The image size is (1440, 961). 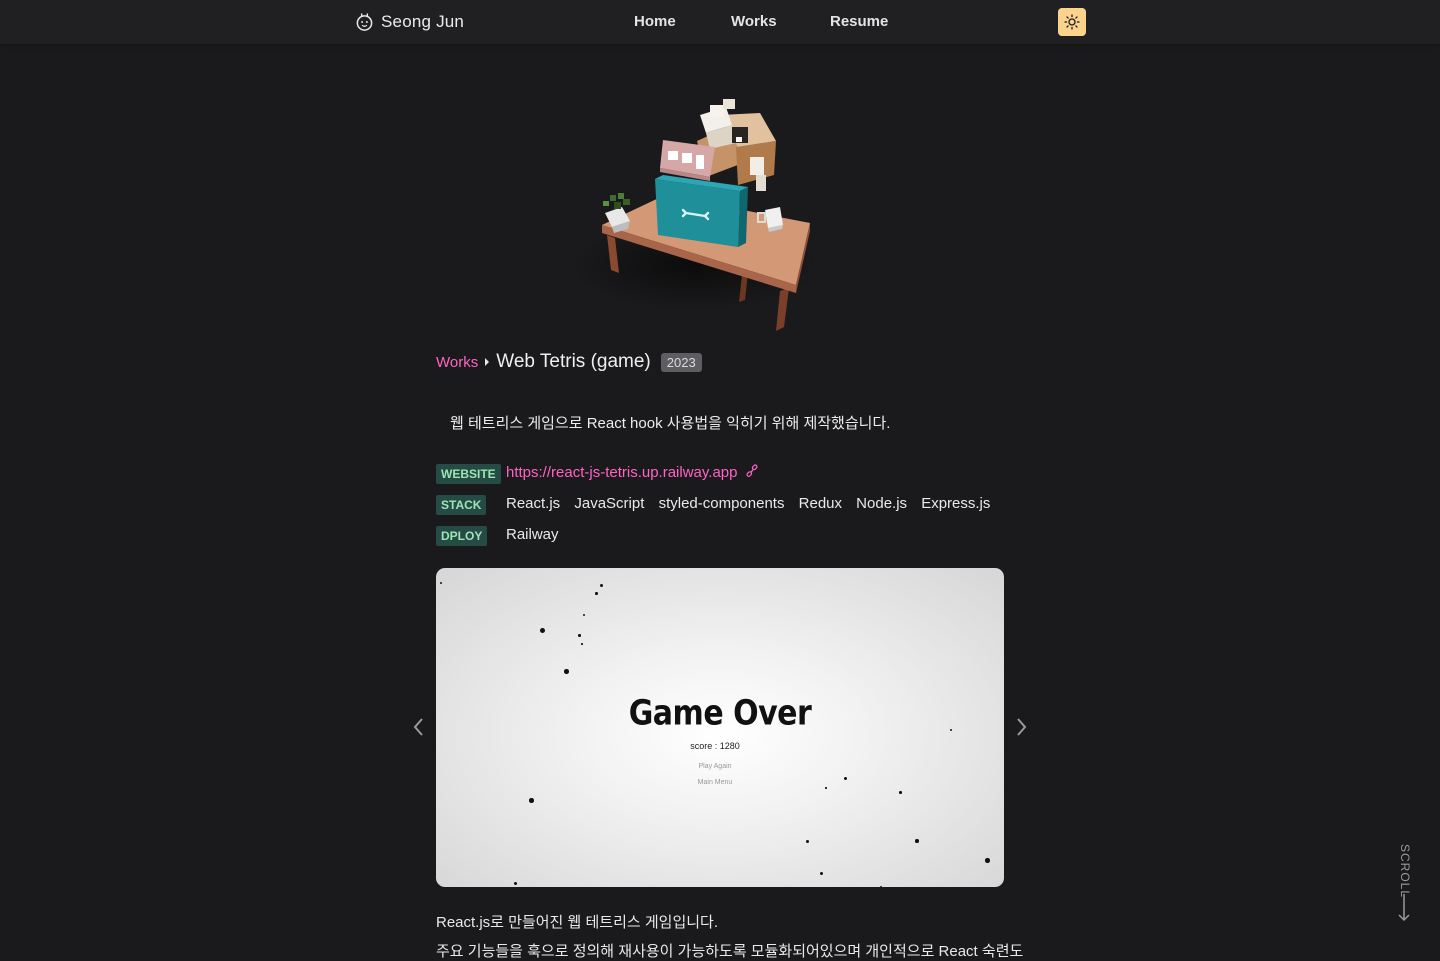 I want to click on scroll-label: SCROLL, so click(x=1405, y=871).